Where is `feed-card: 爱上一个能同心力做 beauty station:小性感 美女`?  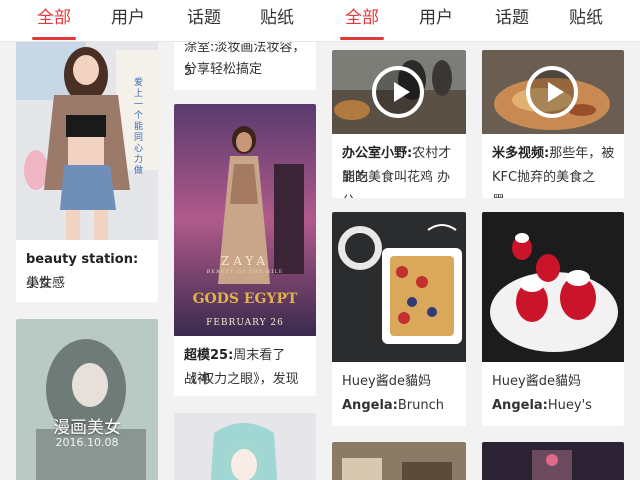
feed-card: 爱上一个能同心力做 beauty station:小性感 美女 is located at coordinates (87, 161).